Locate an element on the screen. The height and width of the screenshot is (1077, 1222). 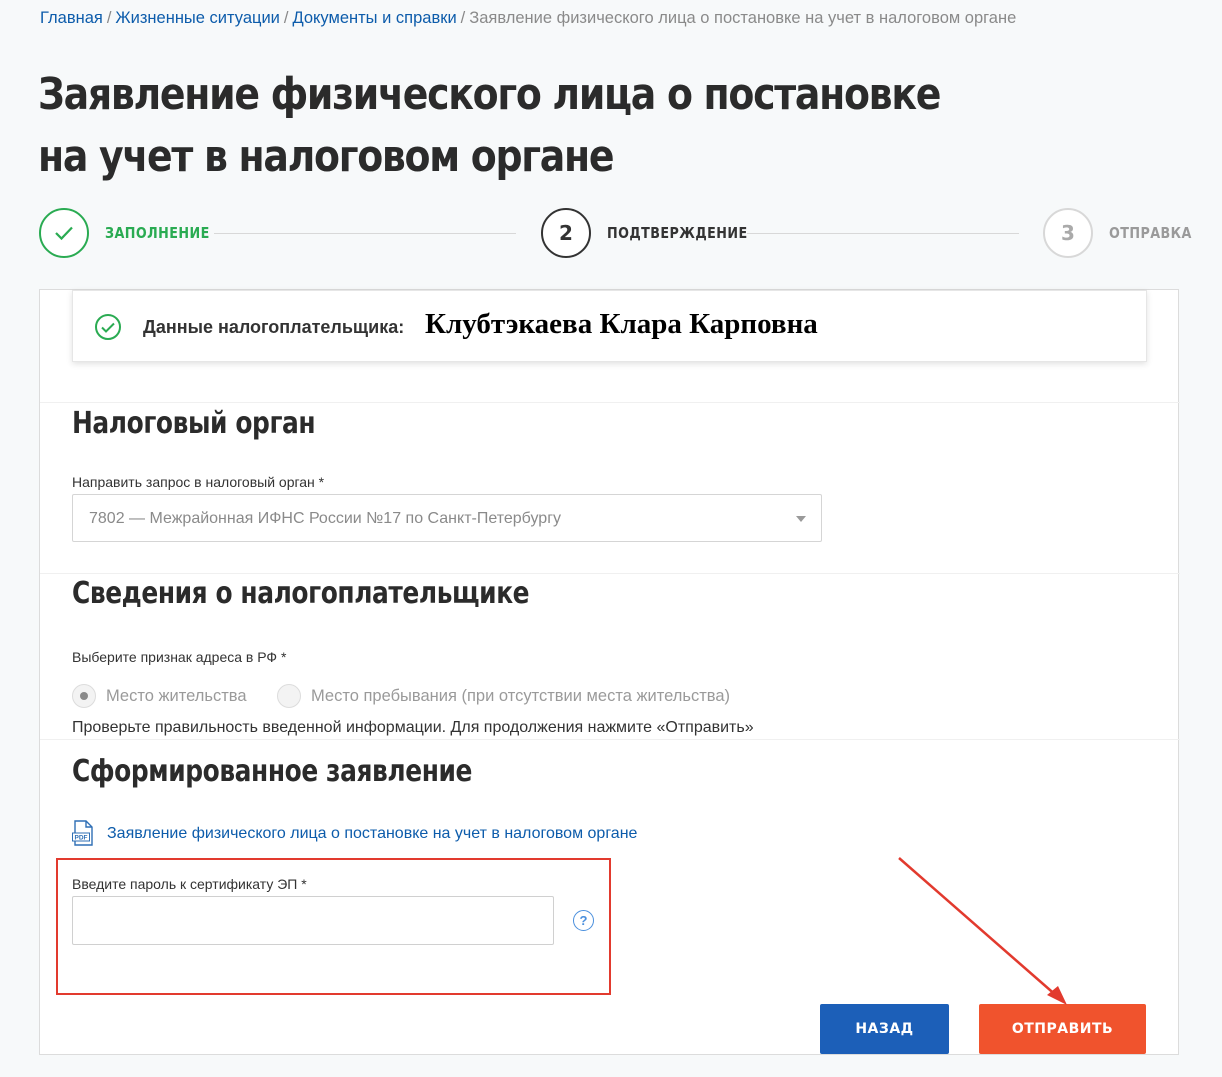
payer-name: Клубтэкаева Клара Карповна is located at coordinates (621, 324).